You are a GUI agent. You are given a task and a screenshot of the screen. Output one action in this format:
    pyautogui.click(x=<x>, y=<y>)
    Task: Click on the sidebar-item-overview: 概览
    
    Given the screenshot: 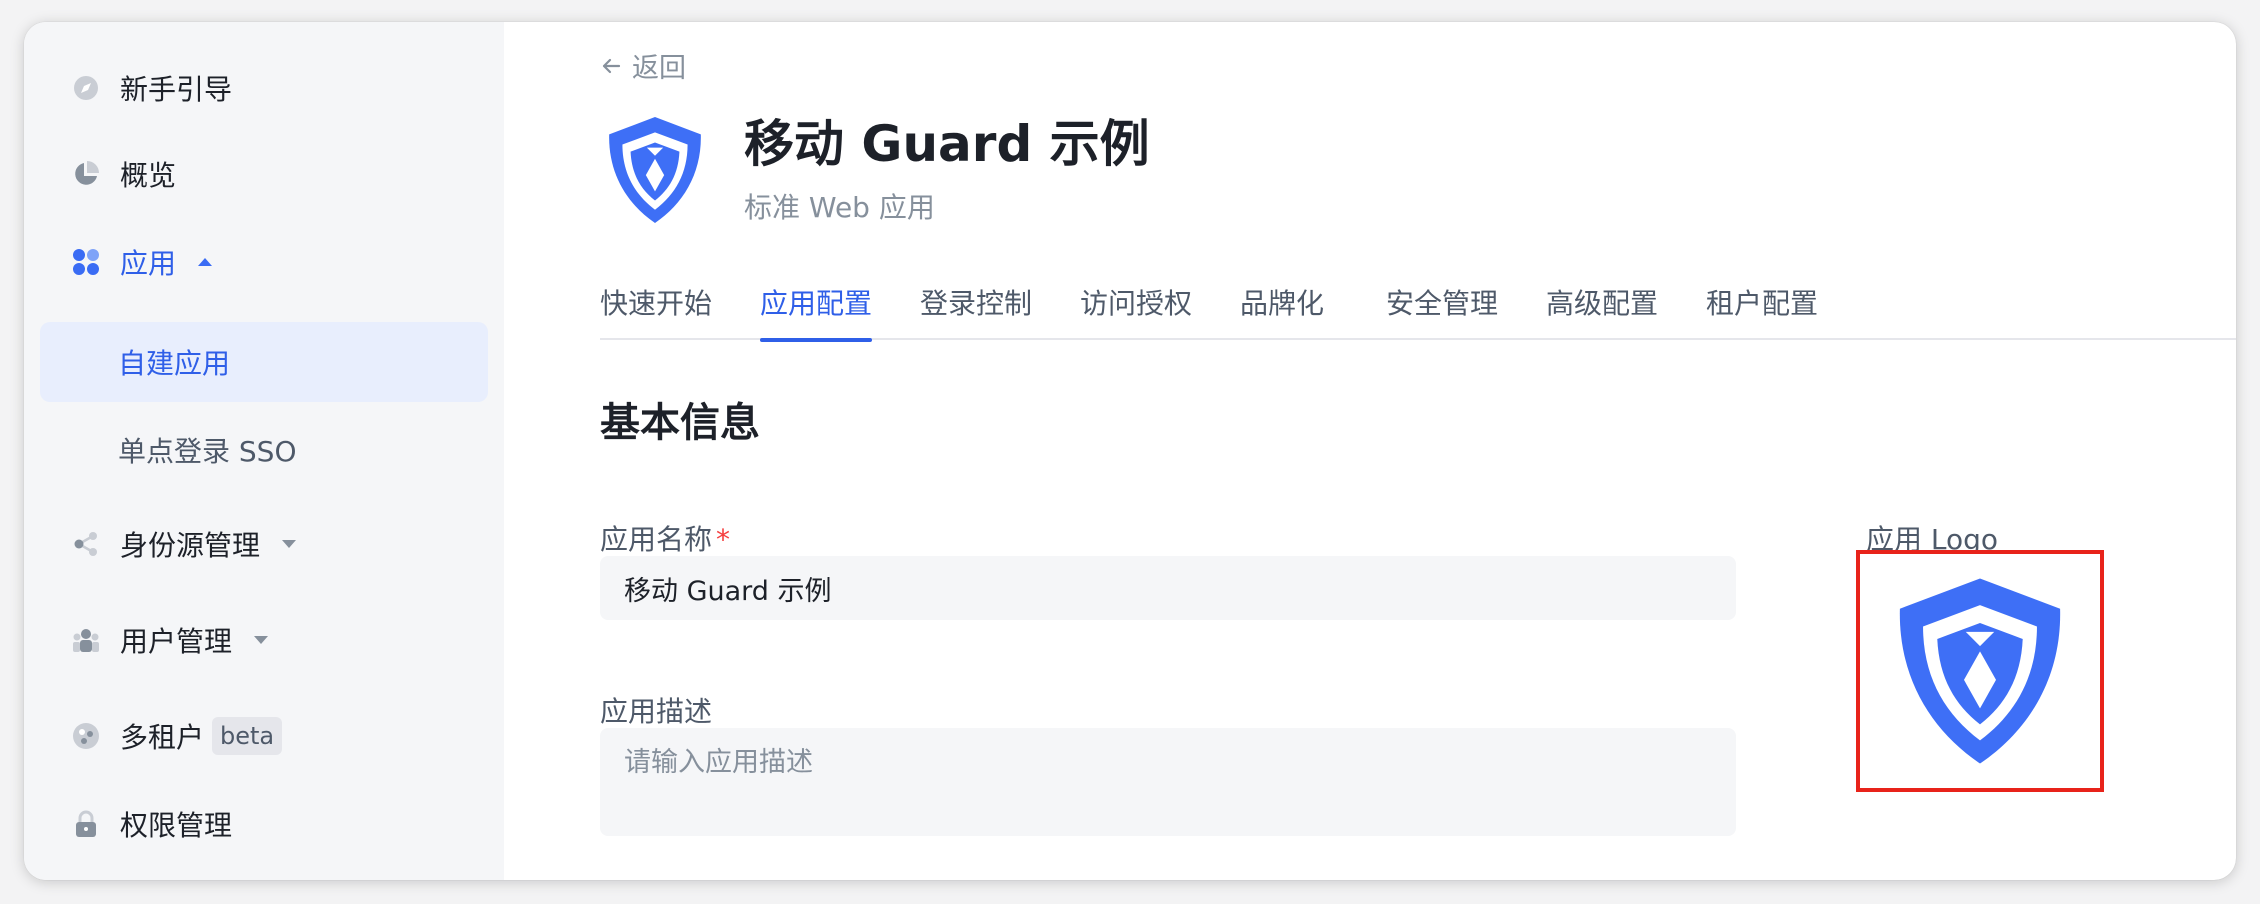 What is the action you would take?
    pyautogui.click(x=264, y=174)
    